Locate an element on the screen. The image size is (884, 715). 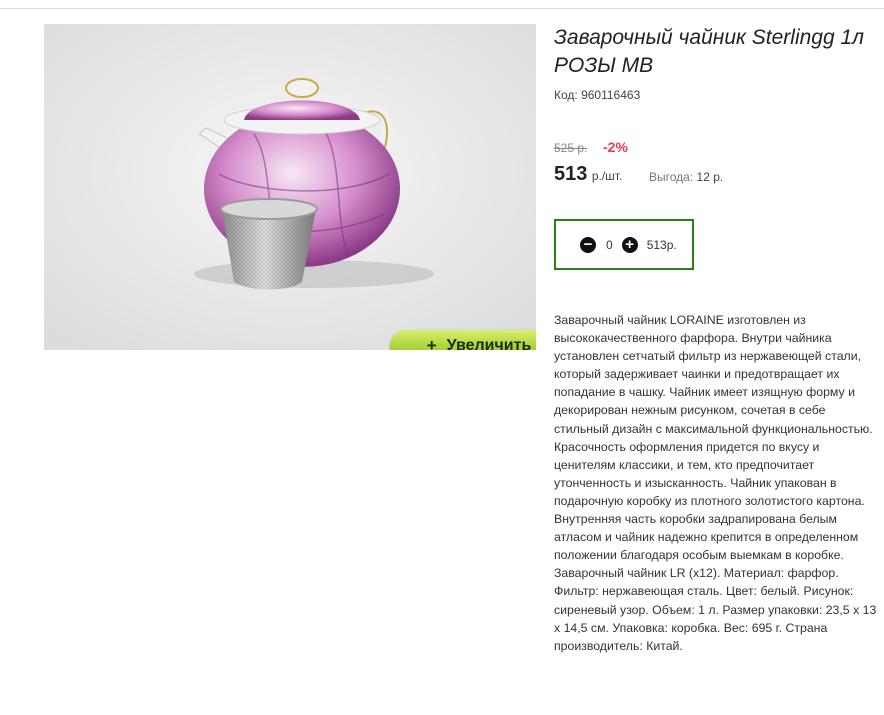
price-row: 513 р./шт. is located at coordinates (588, 174).